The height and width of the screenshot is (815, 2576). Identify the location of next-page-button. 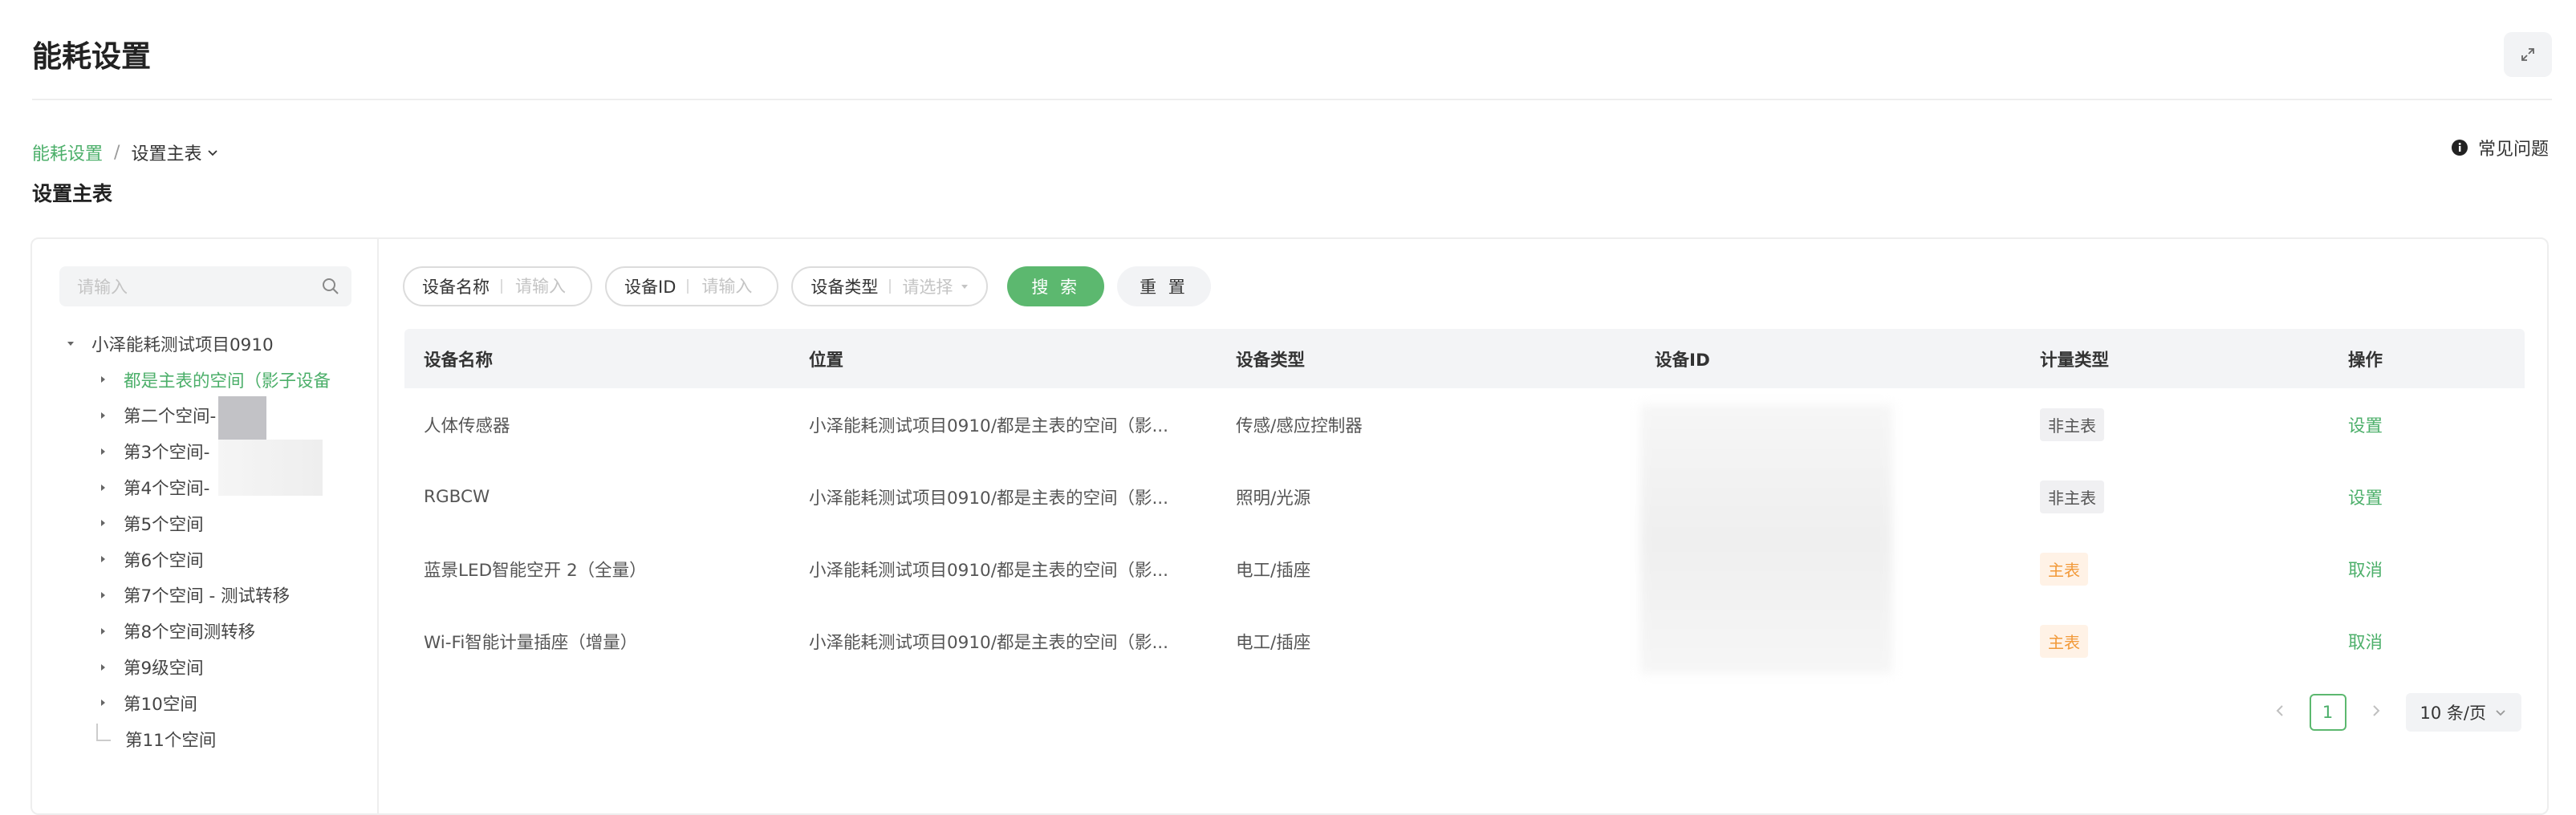
(2377, 713).